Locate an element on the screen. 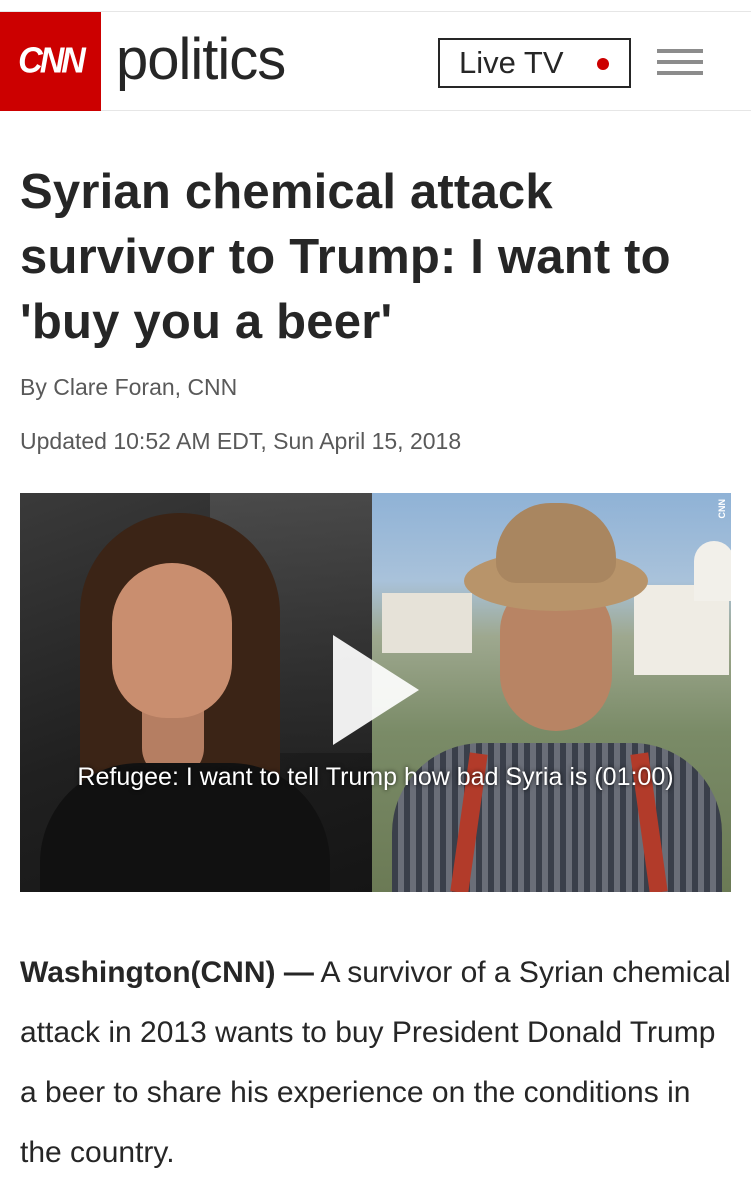 The width and height of the screenshot is (751, 1200). article-timestamp: Updated 10:52 AM EDT, Sun April 15, 2018 is located at coordinates (241, 441).